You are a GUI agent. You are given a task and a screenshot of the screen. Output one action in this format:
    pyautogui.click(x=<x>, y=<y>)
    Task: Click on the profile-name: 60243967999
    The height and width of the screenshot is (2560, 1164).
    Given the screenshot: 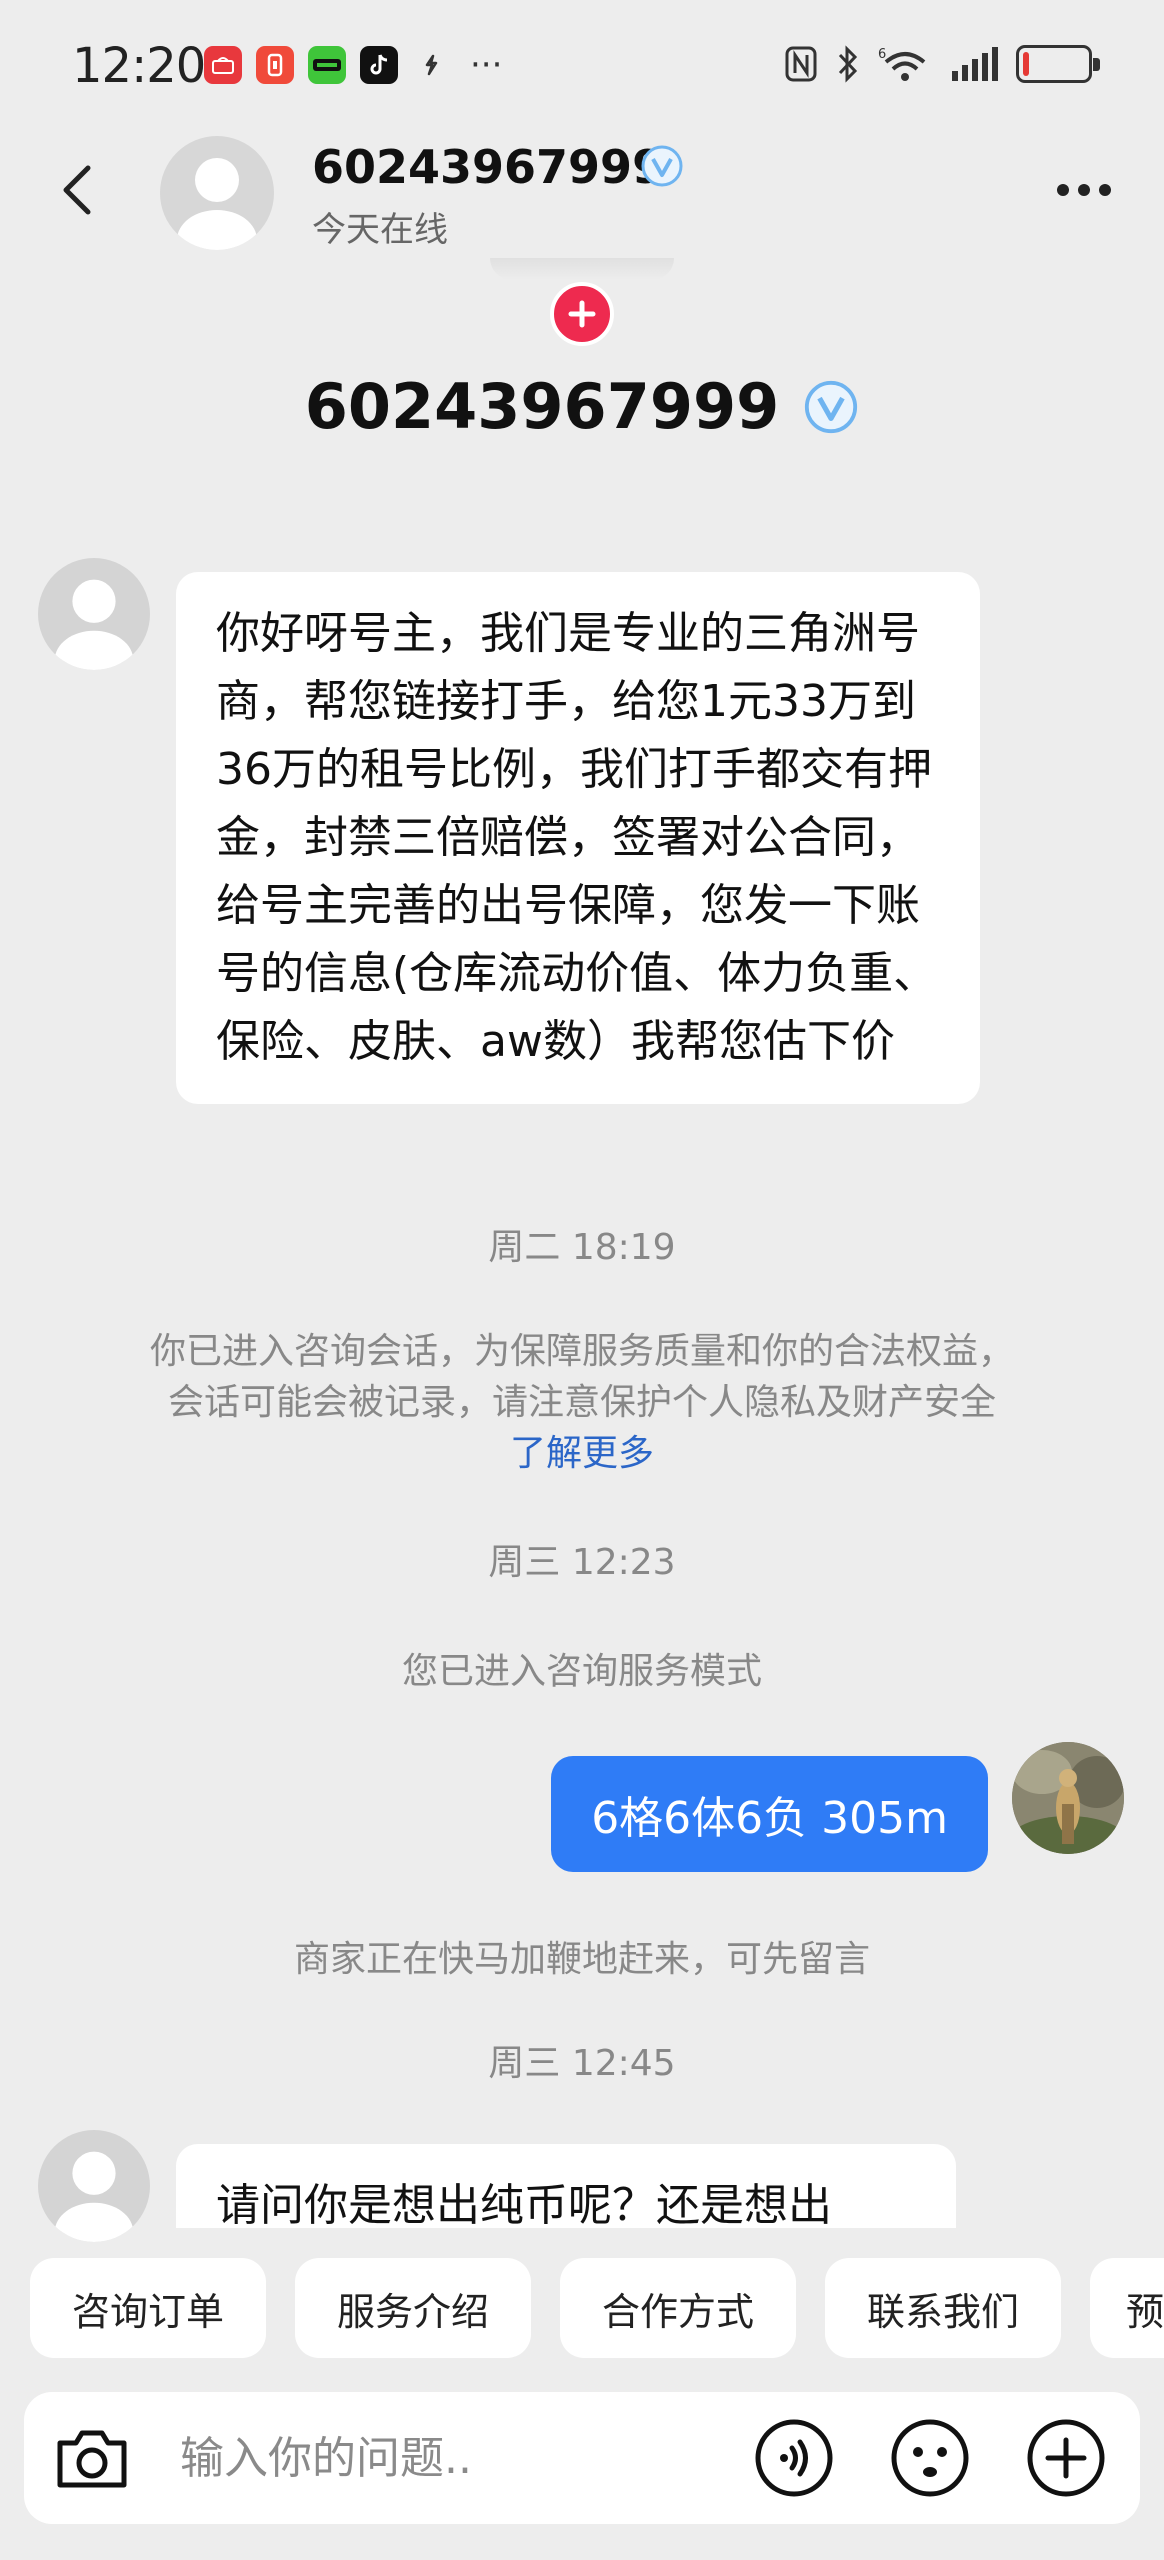 What is the action you would take?
    pyautogui.click(x=542, y=406)
    